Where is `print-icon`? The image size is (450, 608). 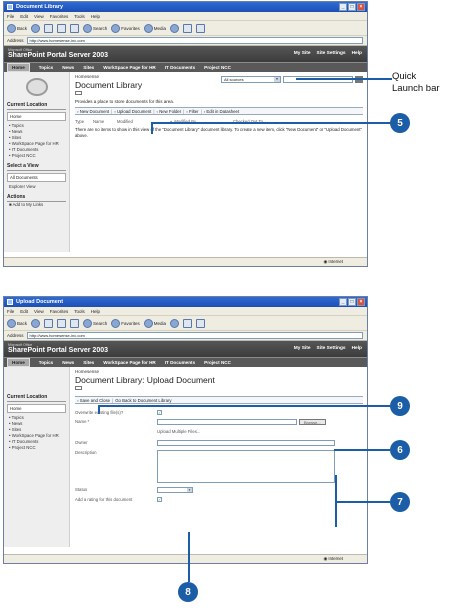
print-icon is located at coordinates (201, 323).